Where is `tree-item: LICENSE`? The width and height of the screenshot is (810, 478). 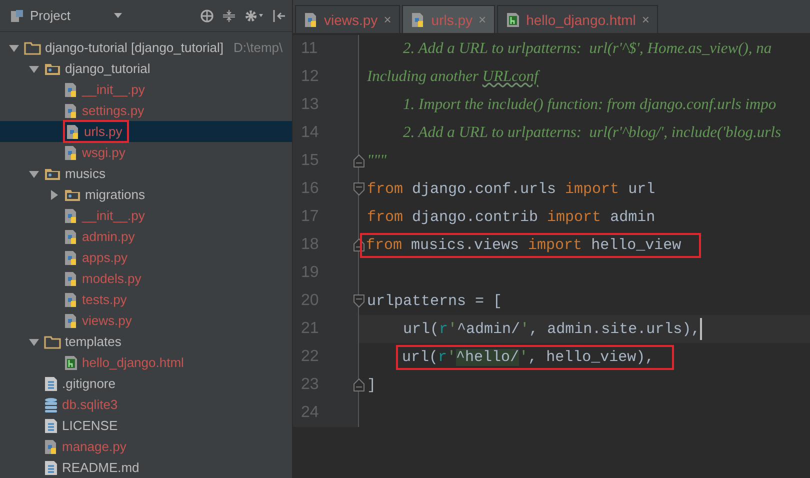
tree-item: LICENSE is located at coordinates (146, 425).